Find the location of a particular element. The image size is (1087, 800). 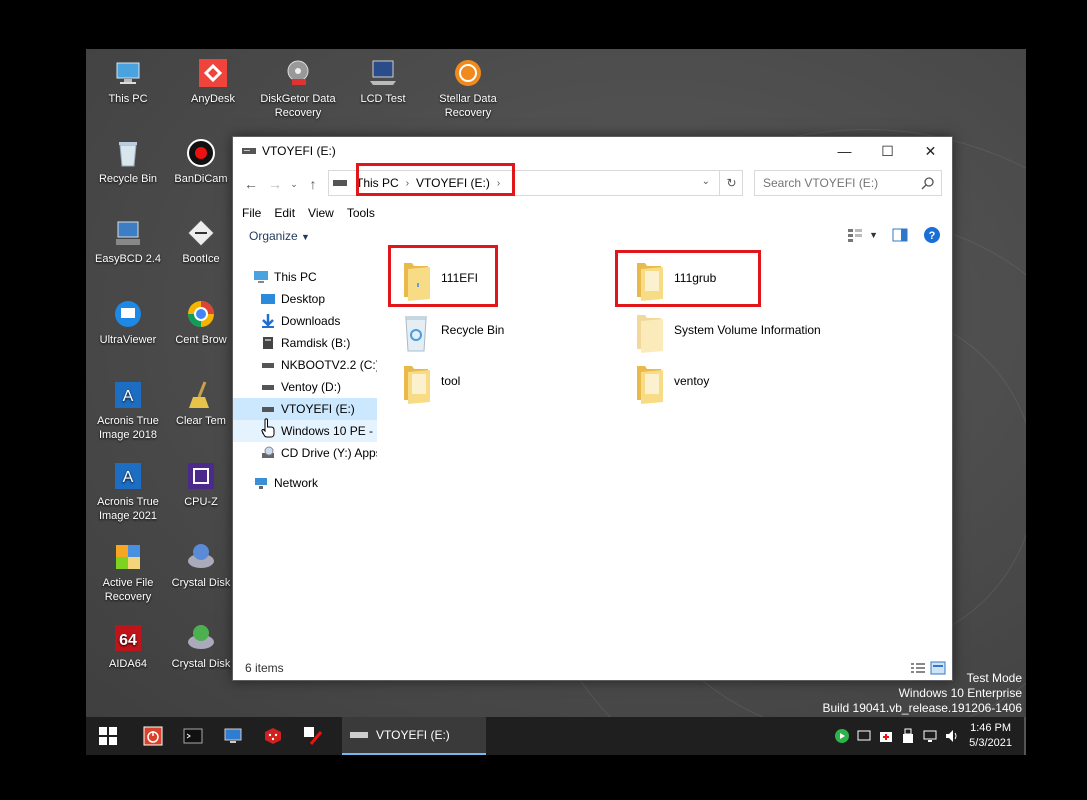

start-button is located at coordinates (108, 736).